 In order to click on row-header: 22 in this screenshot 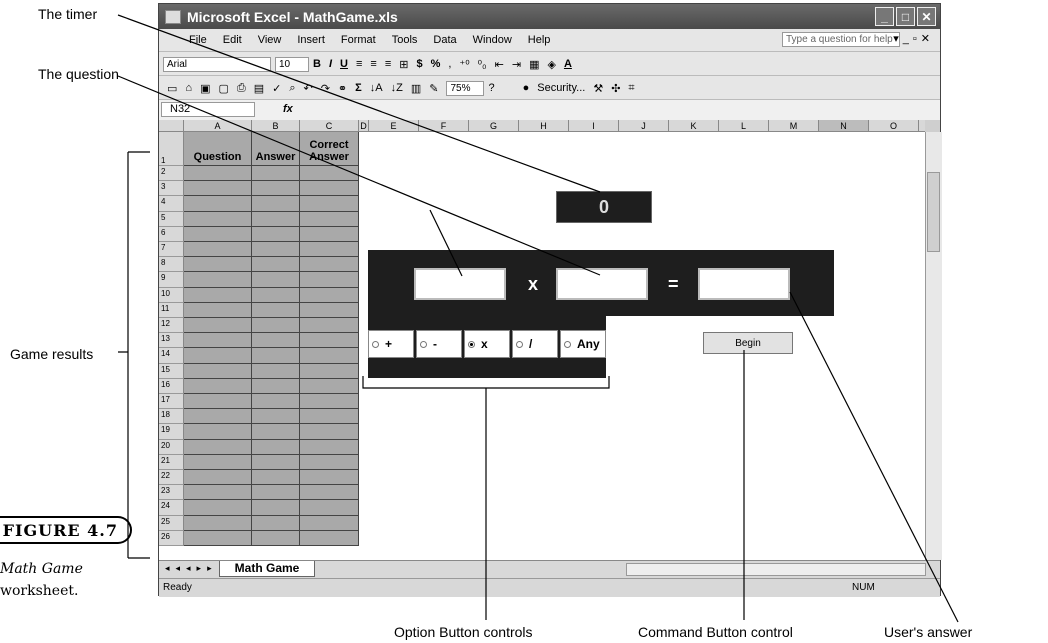, I will do `click(171, 478)`.